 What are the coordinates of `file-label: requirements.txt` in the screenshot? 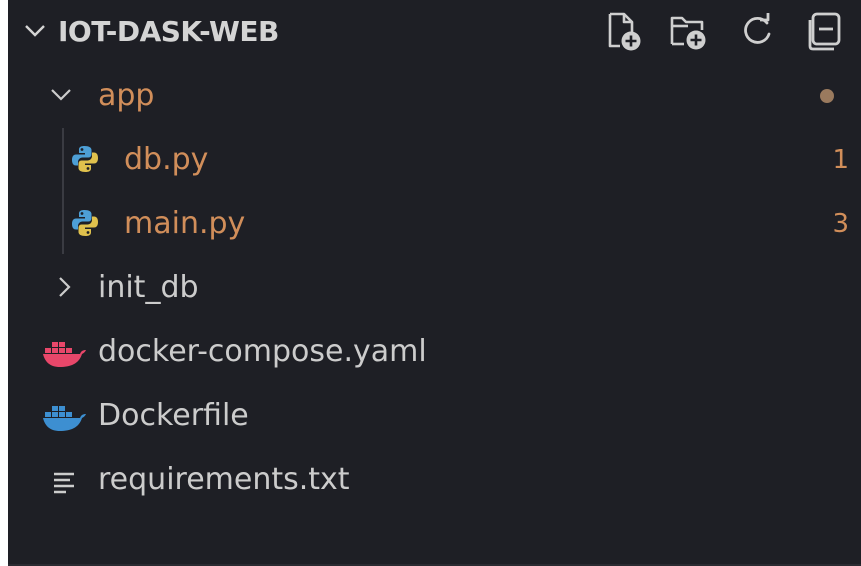 It's located at (224, 479).